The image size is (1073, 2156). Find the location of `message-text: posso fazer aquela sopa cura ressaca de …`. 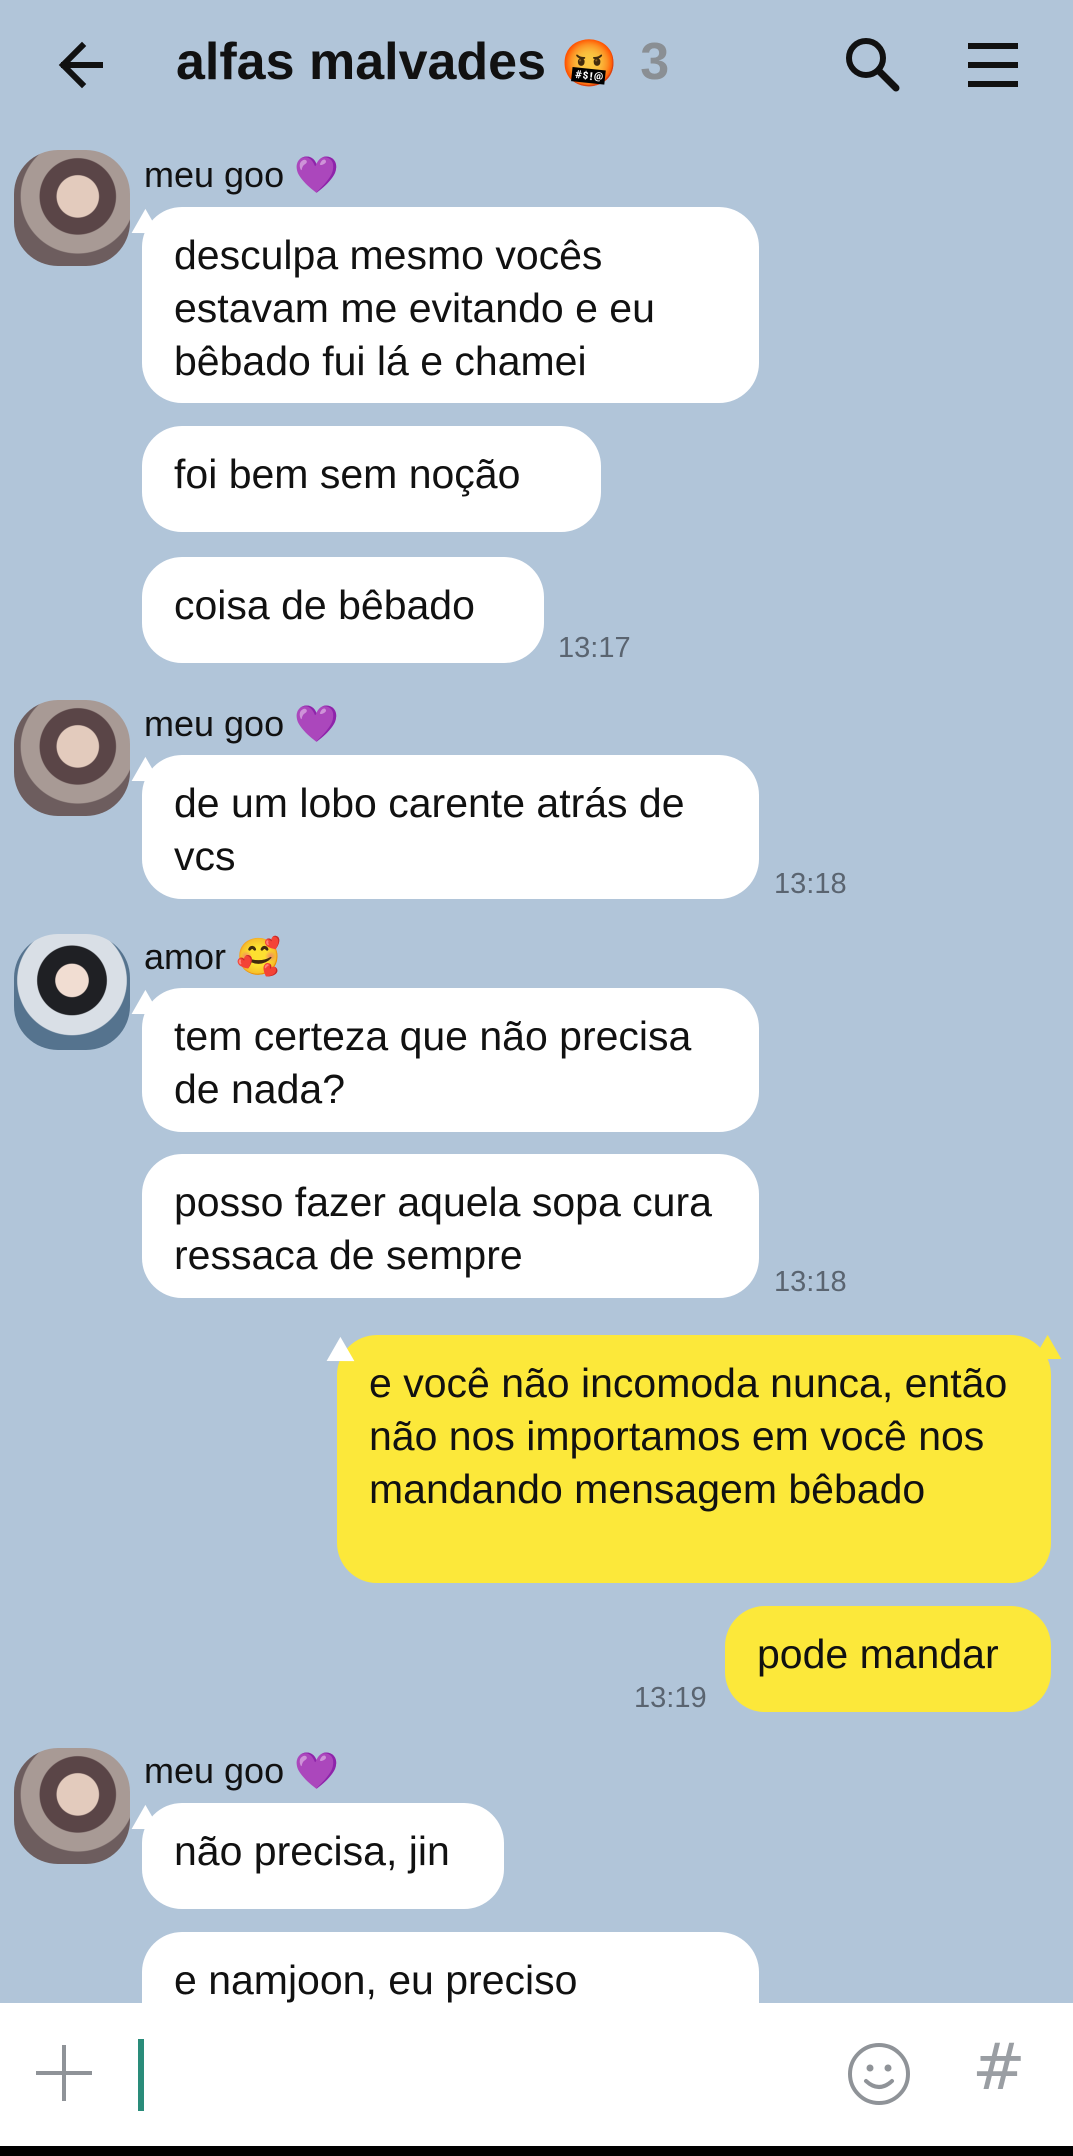

message-text: posso fazer aquela sopa cura ressaca de … is located at coordinates (443, 1228).